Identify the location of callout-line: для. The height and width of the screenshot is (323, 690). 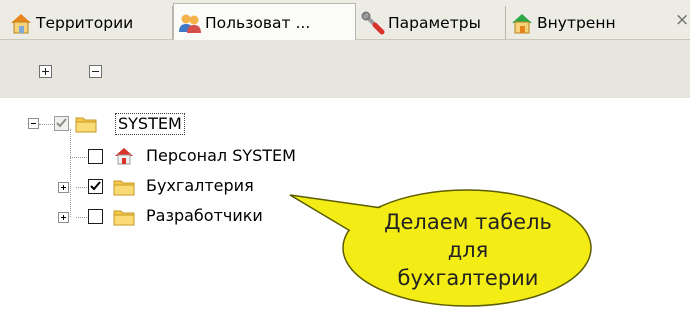
(468, 250).